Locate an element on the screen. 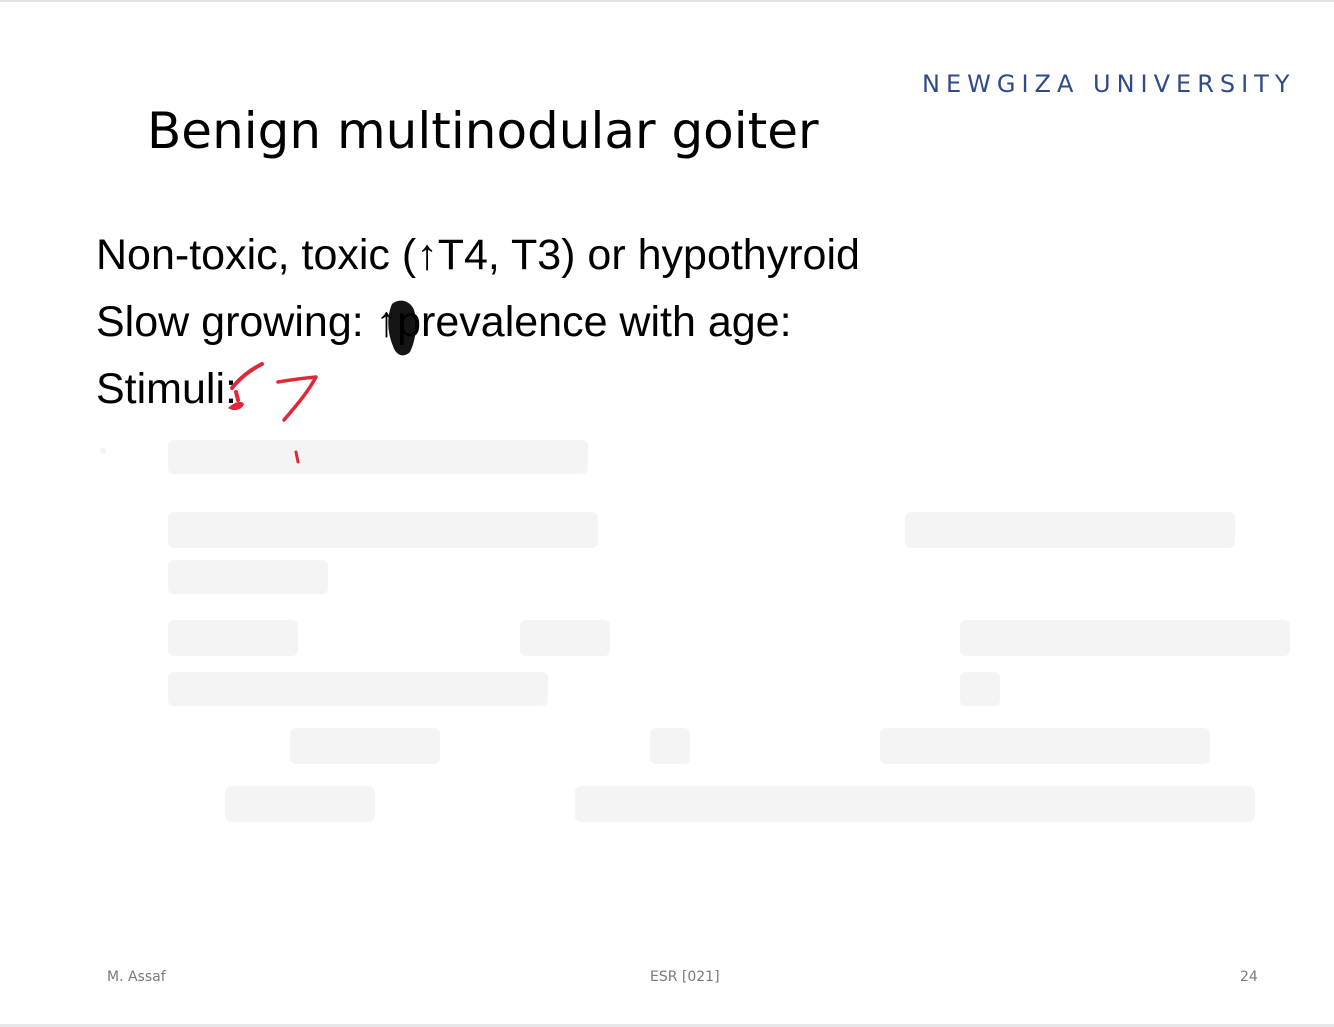 The width and height of the screenshot is (1334, 1027). footer-course-code: ESR [021] is located at coordinates (685, 977).